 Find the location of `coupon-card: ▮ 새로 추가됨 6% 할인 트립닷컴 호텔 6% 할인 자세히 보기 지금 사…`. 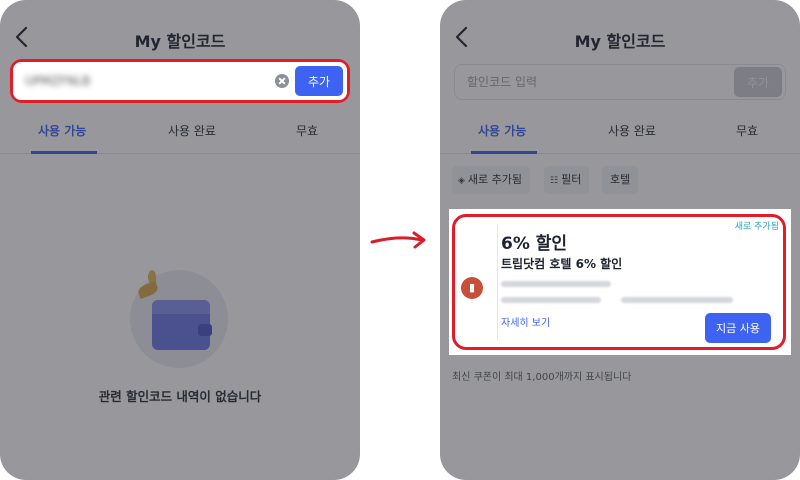

coupon-card: ▮ 새로 추가됨 6% 할인 트립닷컴 호텔 6% 할인 자세히 보기 지금 사… is located at coordinates (619, 282).